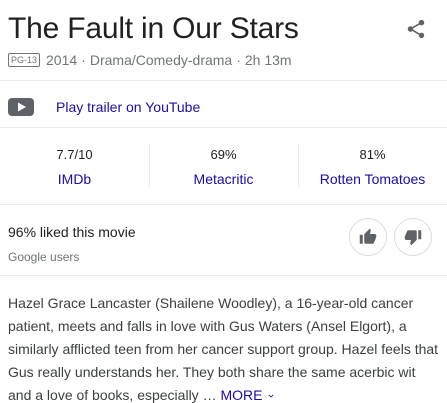  I want to click on rating-value: 81%, so click(372, 154).